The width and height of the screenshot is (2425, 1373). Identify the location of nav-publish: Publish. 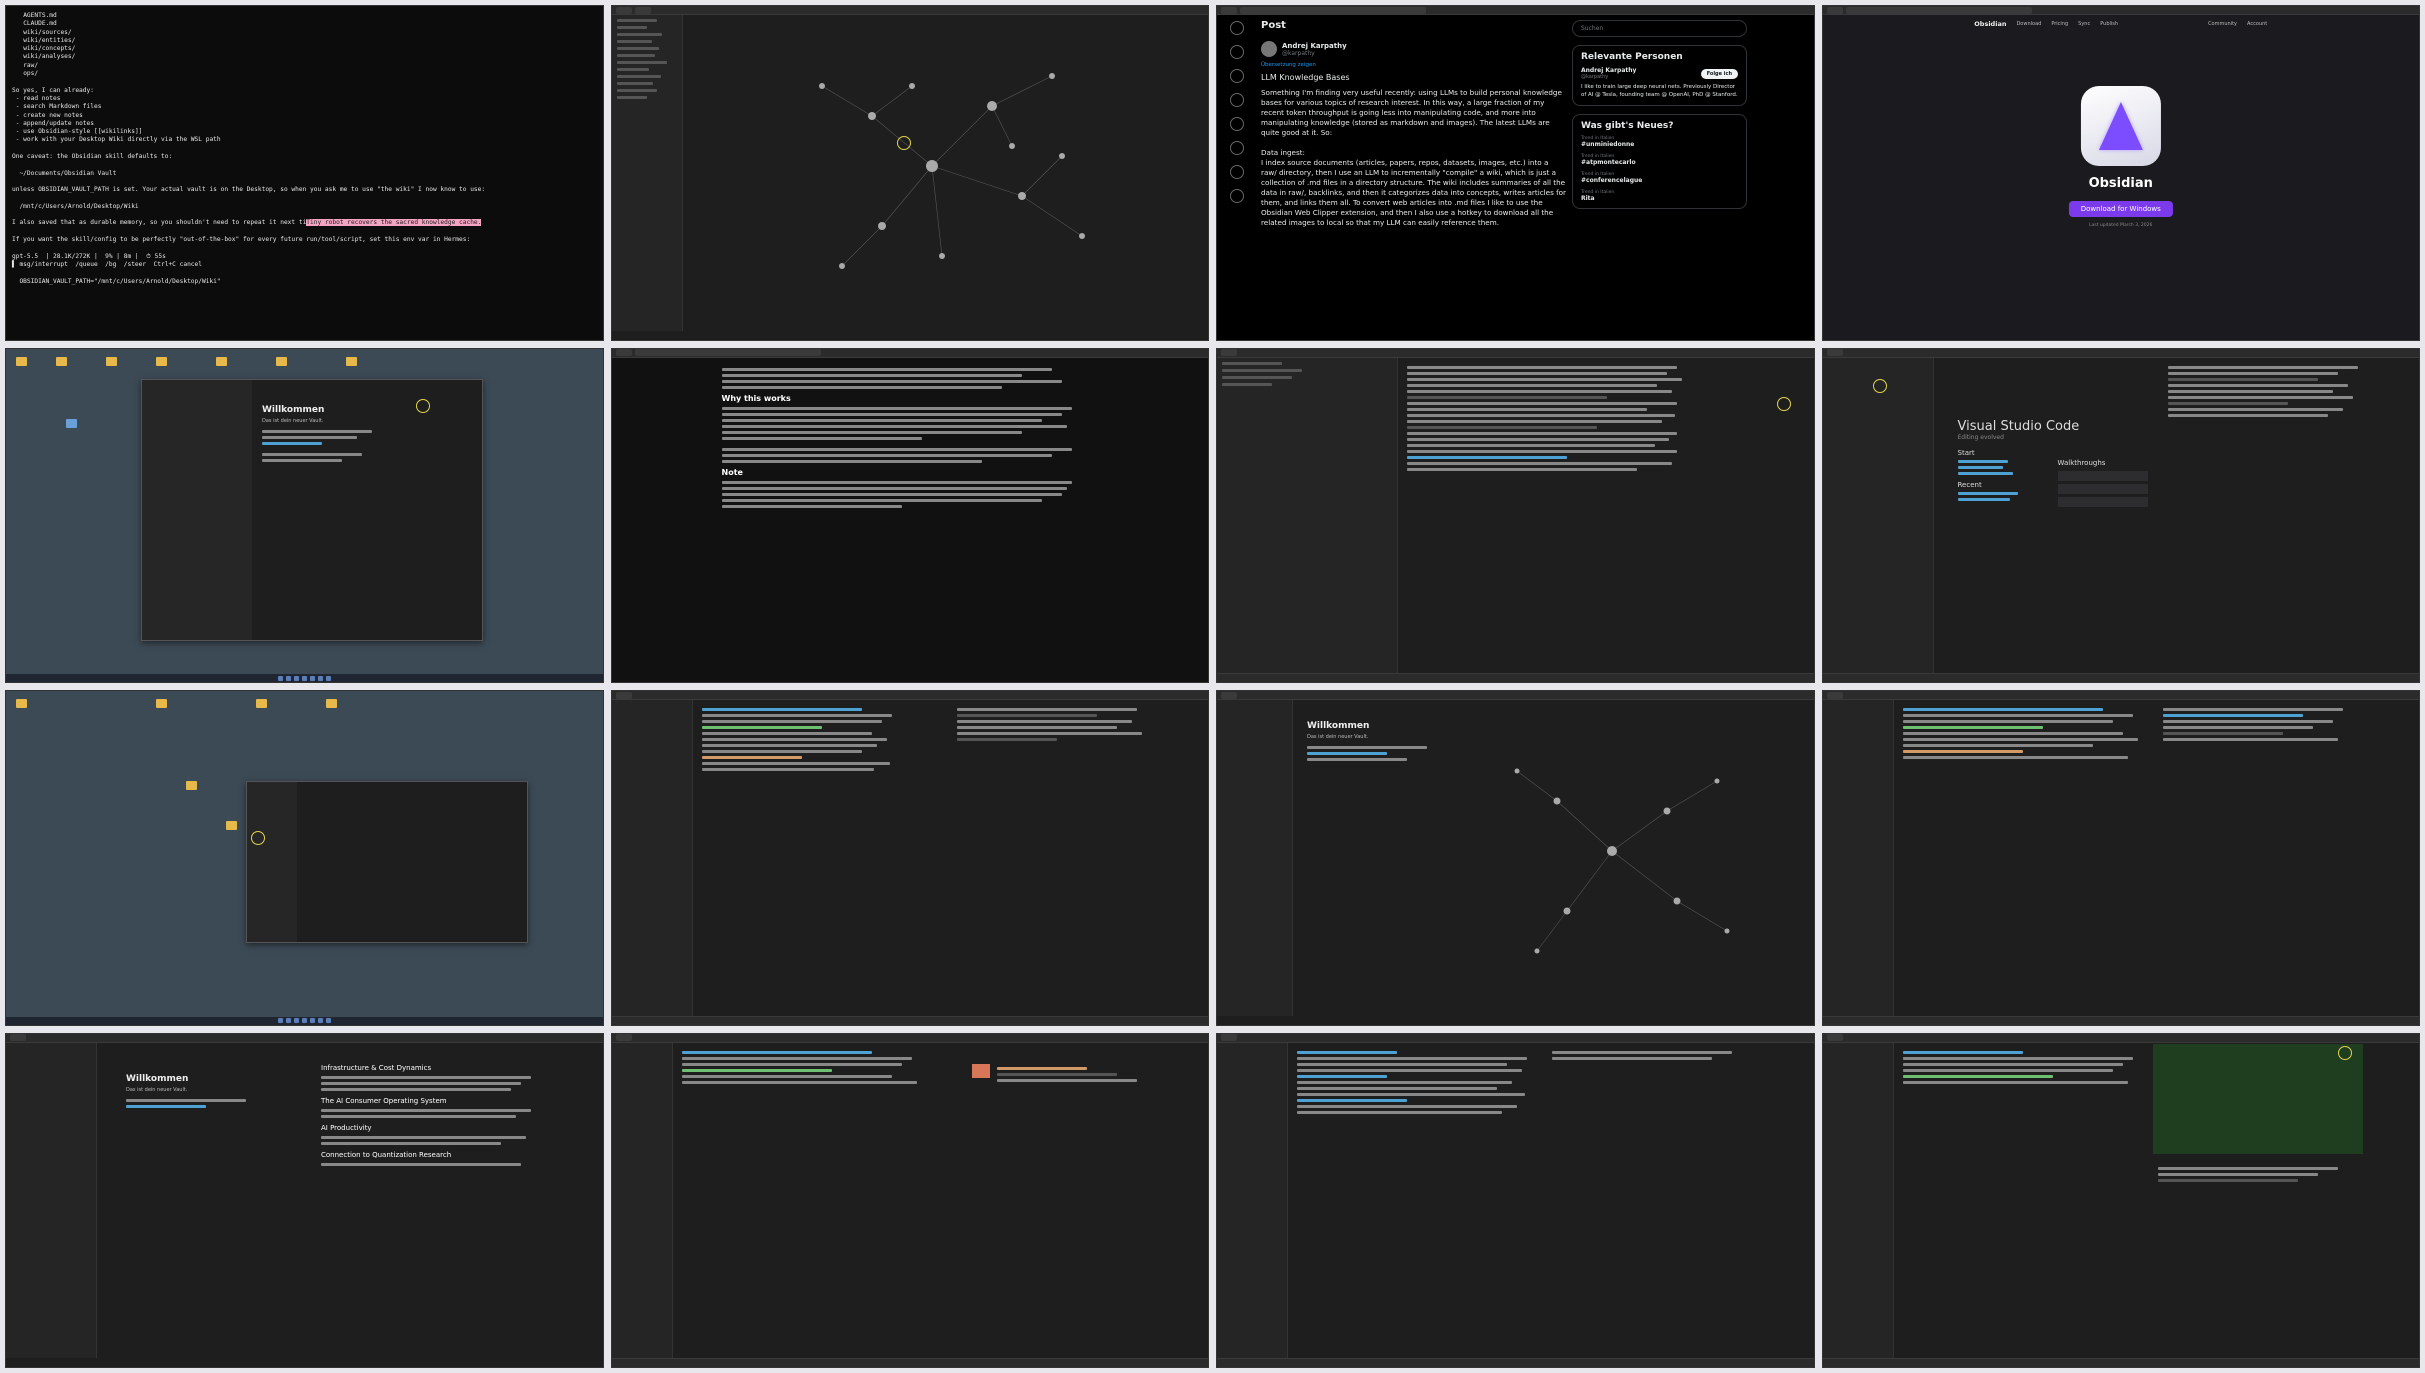
(2109, 24).